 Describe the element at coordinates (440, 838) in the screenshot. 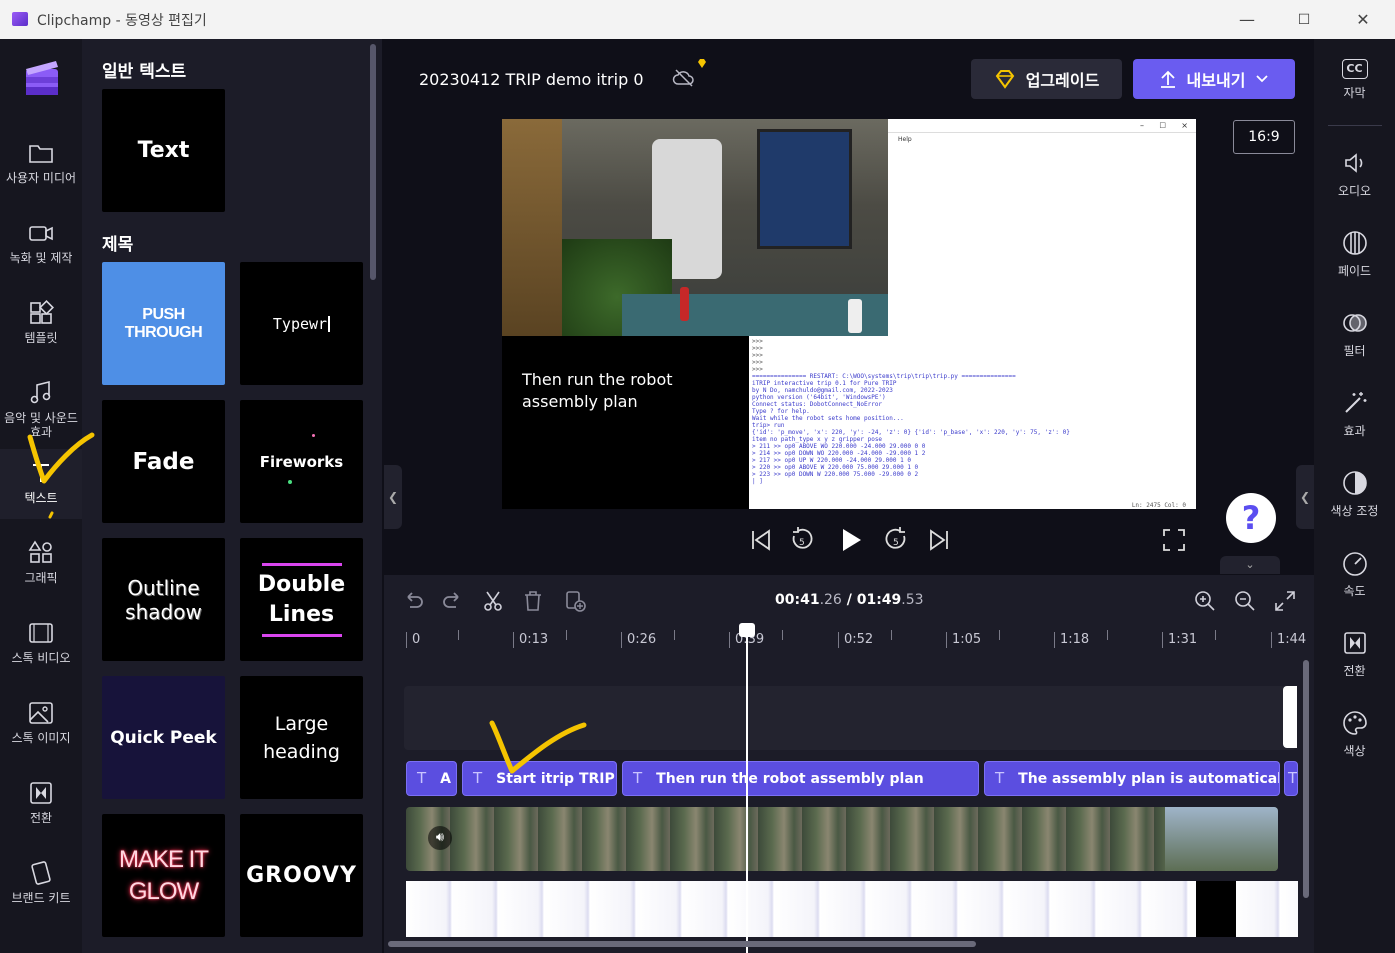

I see `speaker-icon: 🔊︎` at that location.